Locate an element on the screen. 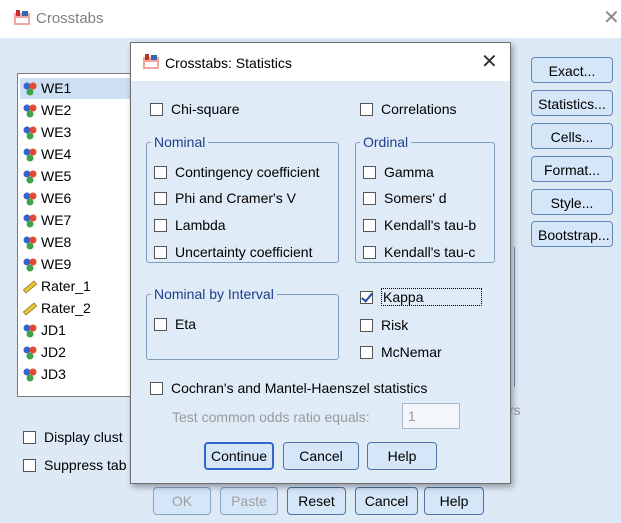  main-window-title: Crosstabs is located at coordinates (70, 18).